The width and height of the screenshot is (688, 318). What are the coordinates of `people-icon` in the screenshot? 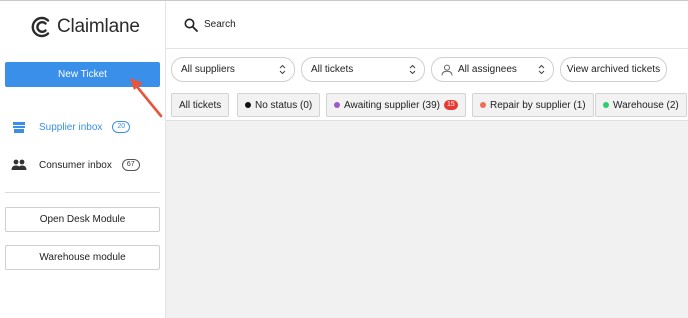 It's located at (19, 165).